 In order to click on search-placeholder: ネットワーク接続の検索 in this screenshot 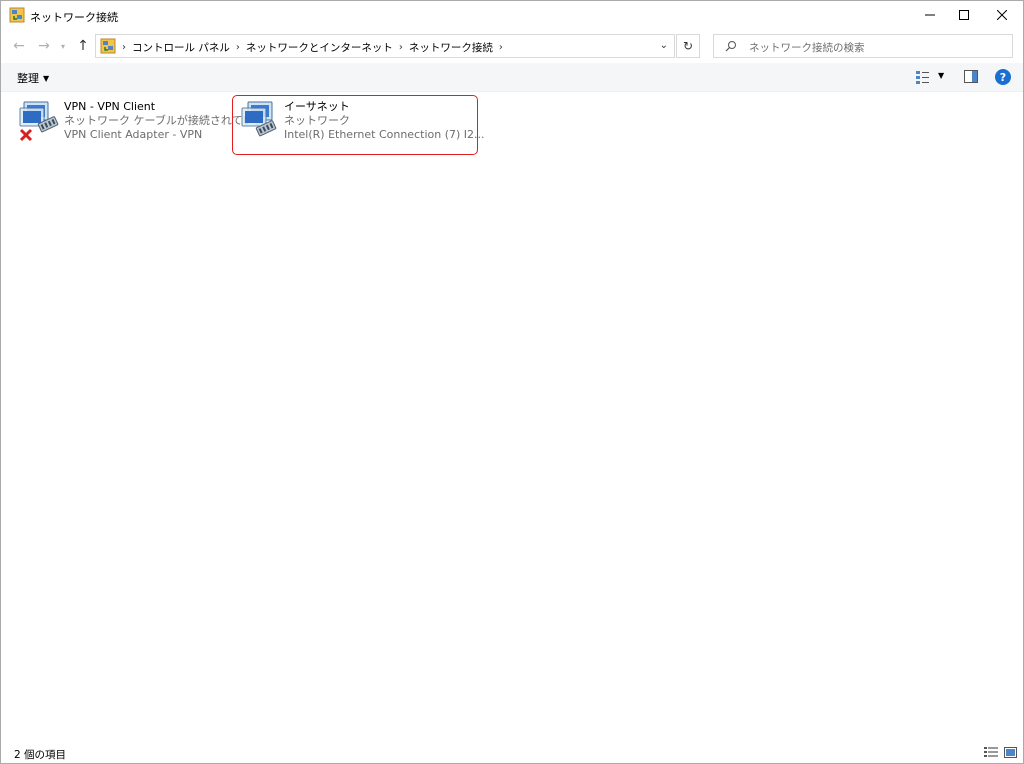, I will do `click(807, 48)`.